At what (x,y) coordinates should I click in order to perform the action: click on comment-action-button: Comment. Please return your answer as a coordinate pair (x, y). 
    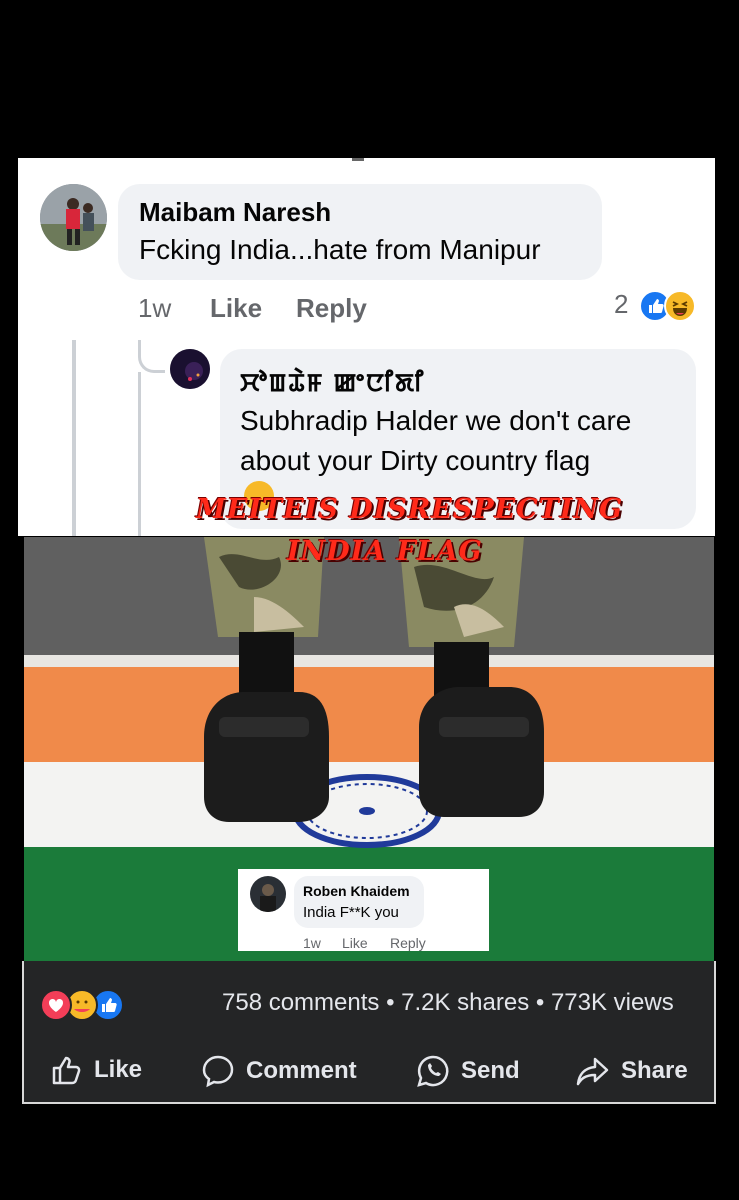
    Looking at the image, I should click on (278, 1071).